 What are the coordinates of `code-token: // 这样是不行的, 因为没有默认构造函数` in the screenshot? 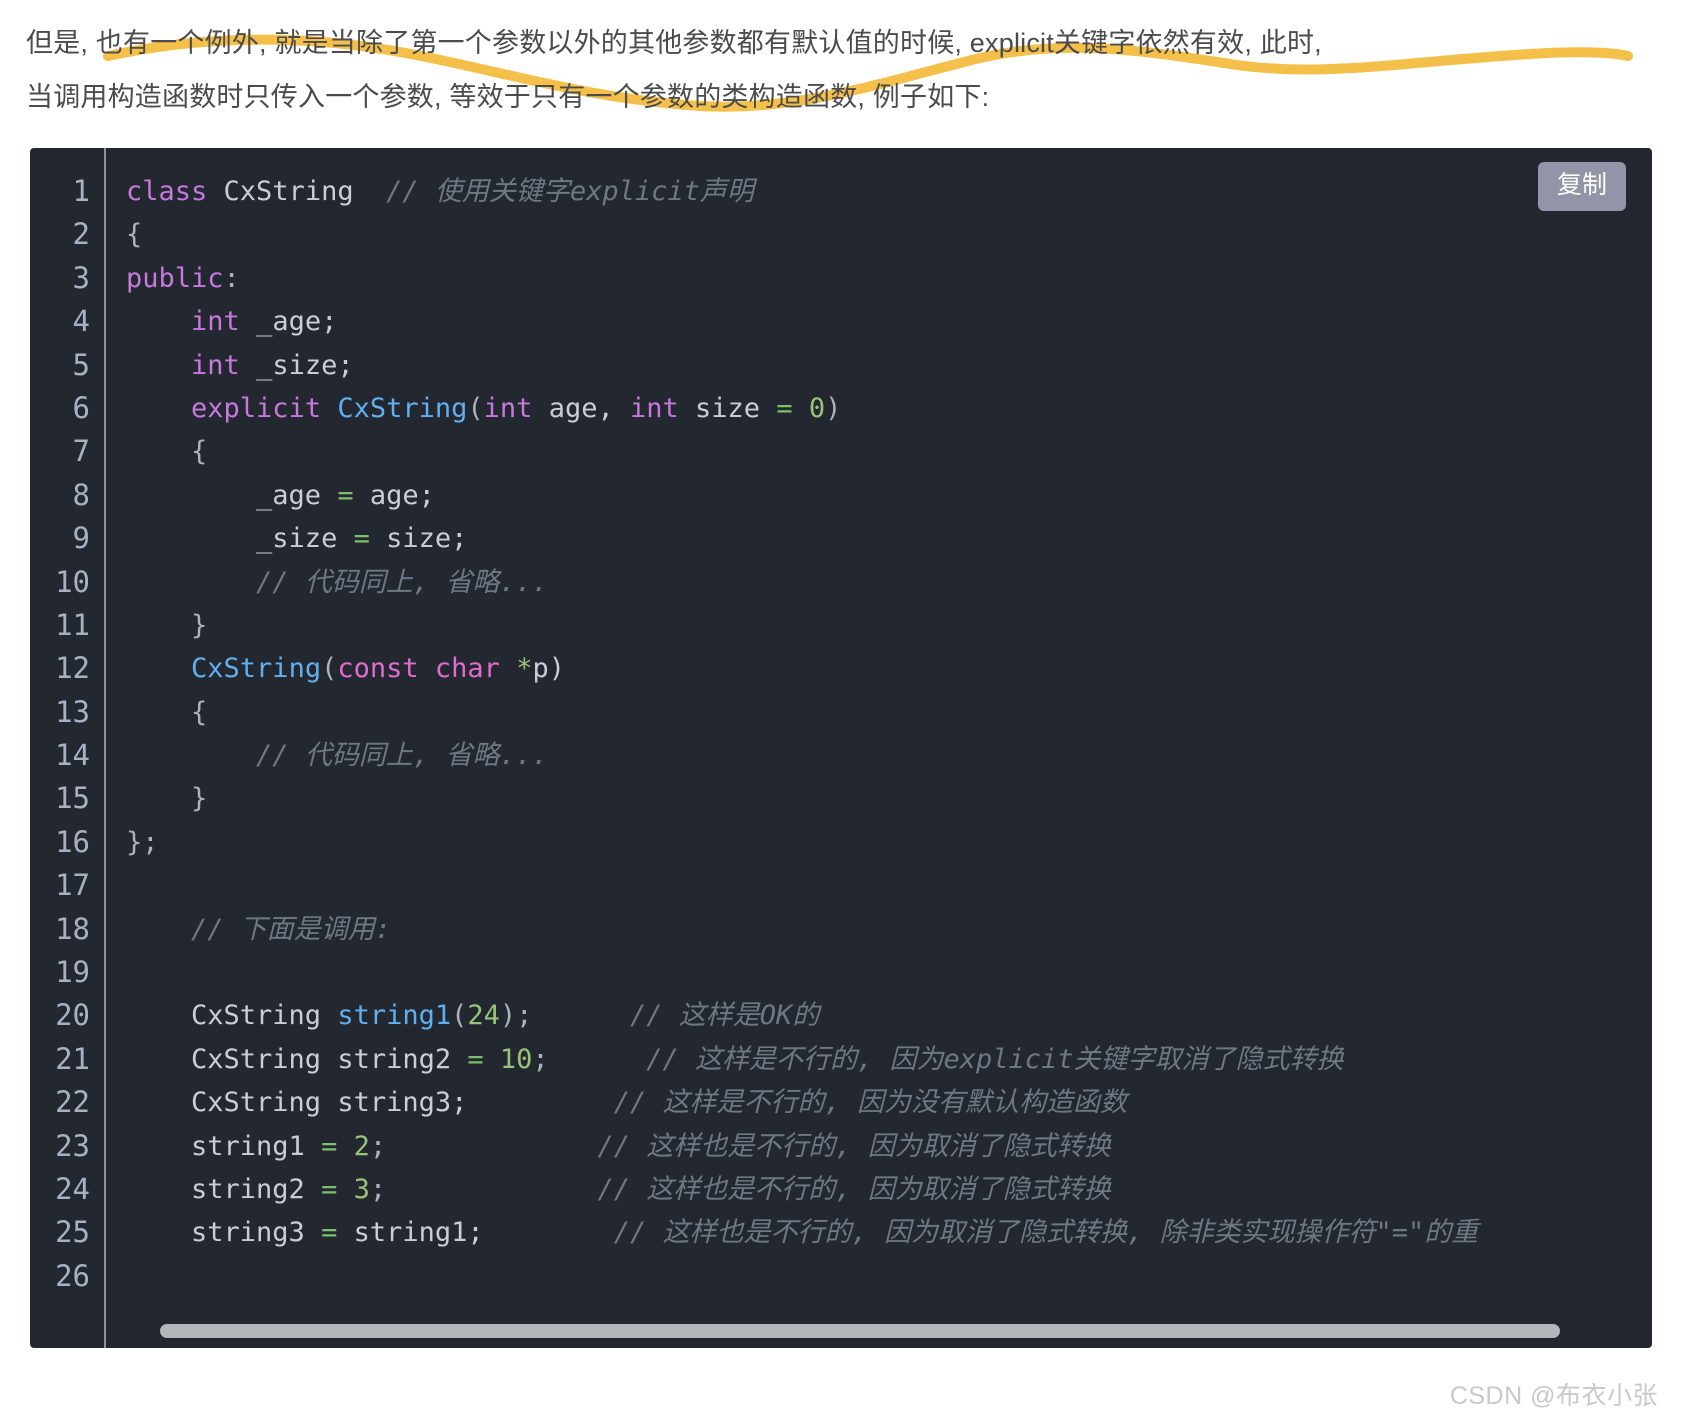 It's located at (870, 1103).